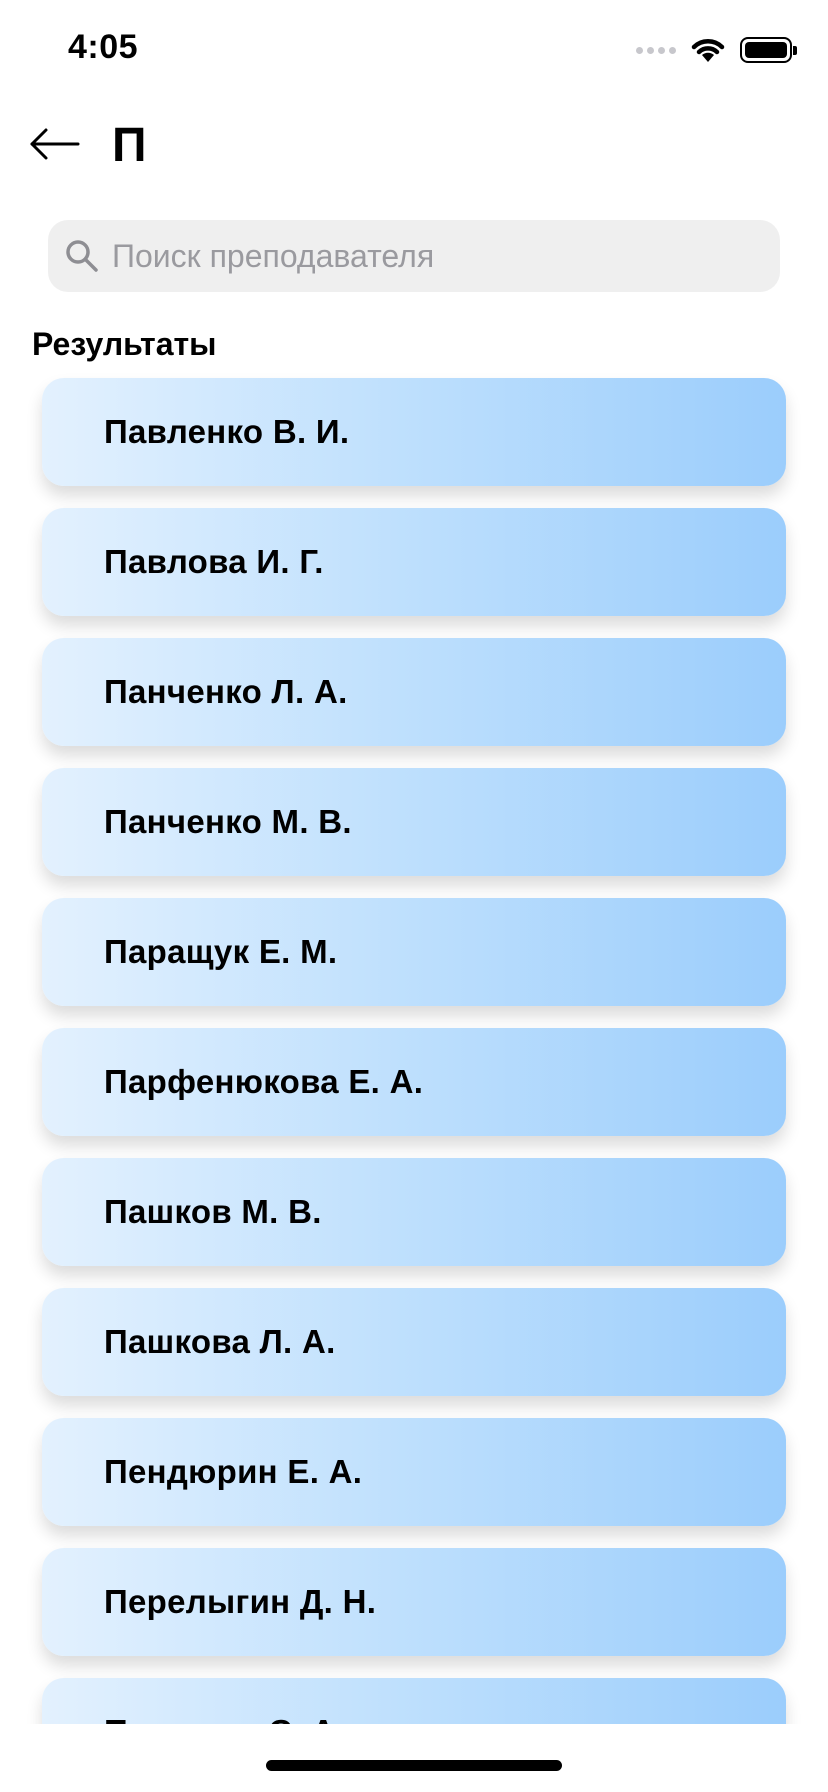 This screenshot has width=828, height=1792. Describe the element at coordinates (440, 256) in the screenshot. I see `search-input` at that location.